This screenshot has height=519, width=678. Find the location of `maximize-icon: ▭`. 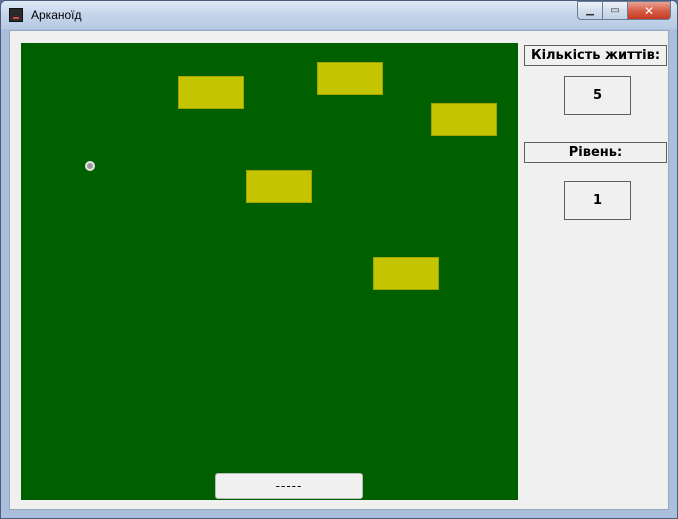

maximize-icon: ▭ is located at coordinates (615, 10).